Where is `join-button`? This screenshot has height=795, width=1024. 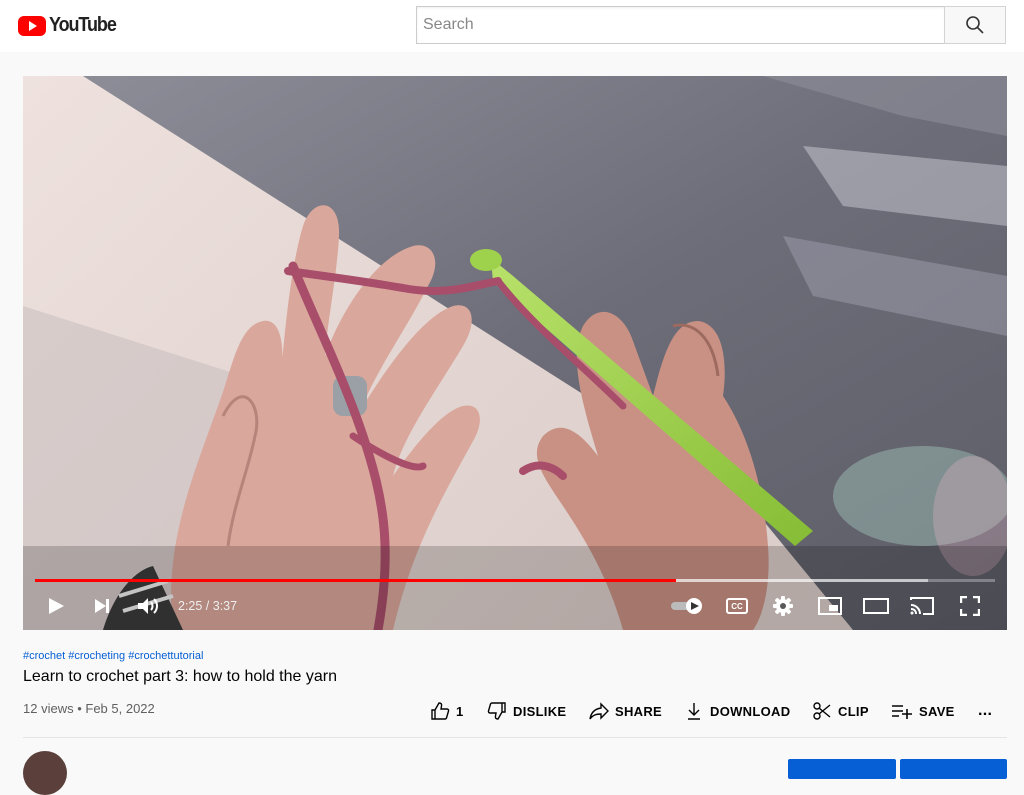
join-button is located at coordinates (842, 769).